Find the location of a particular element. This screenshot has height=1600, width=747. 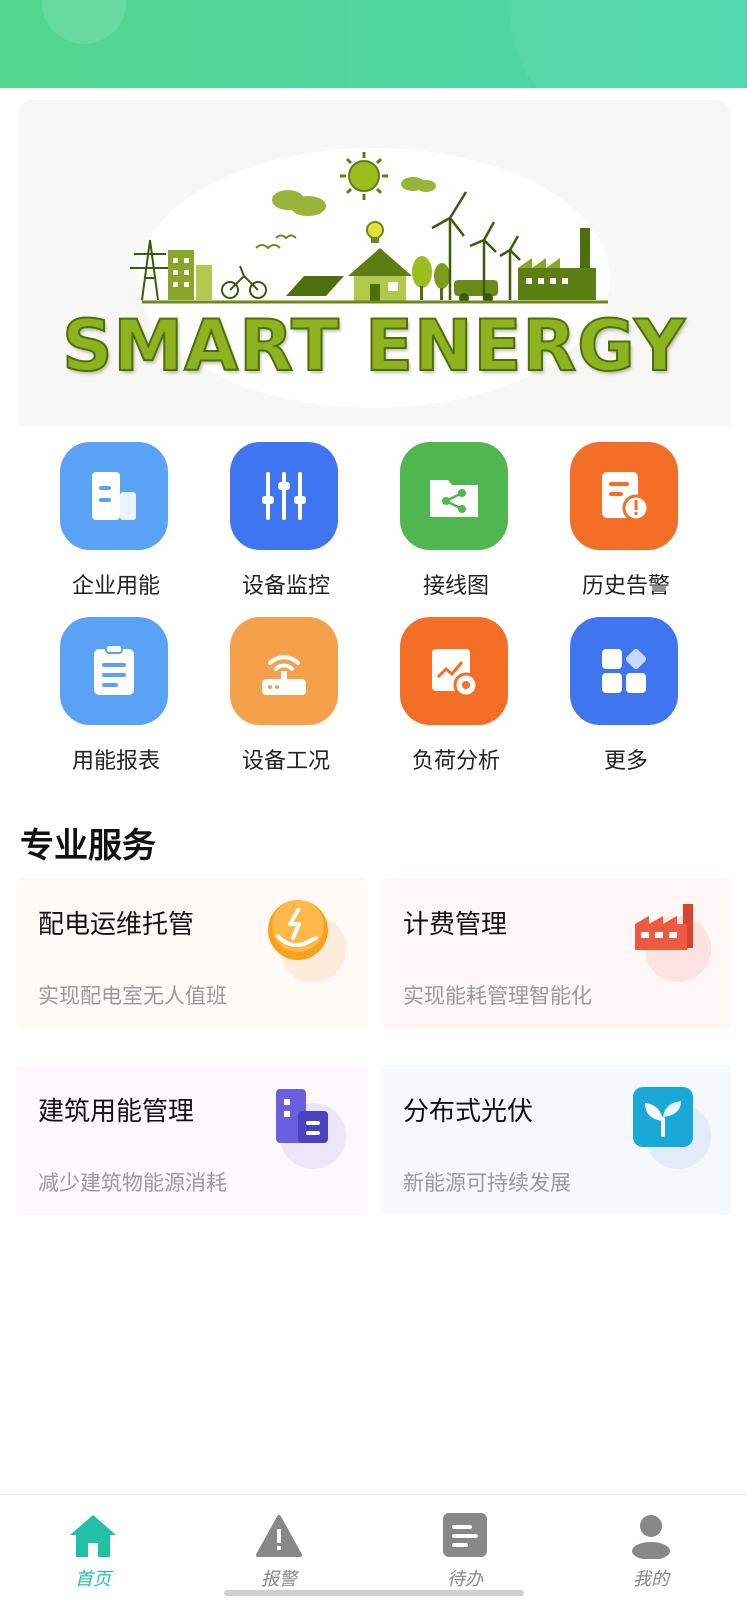

service-card-billing: 计费管理 实现能耗管理智能化 is located at coordinates (557, 953).